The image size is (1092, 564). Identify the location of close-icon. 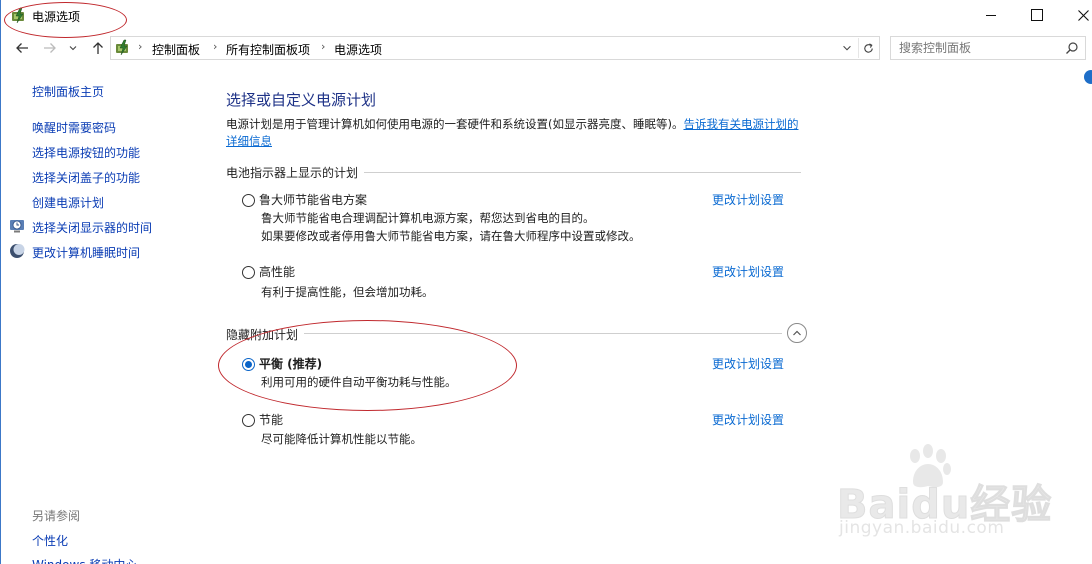
(1083, 15).